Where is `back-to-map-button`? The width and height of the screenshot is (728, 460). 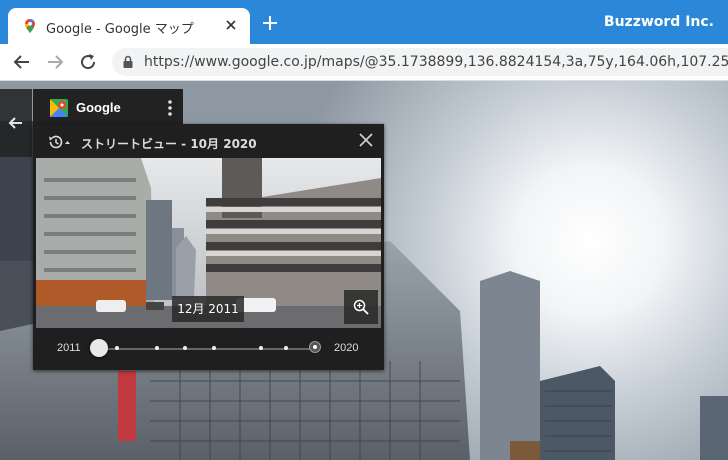 back-to-map-button is located at coordinates (16, 123).